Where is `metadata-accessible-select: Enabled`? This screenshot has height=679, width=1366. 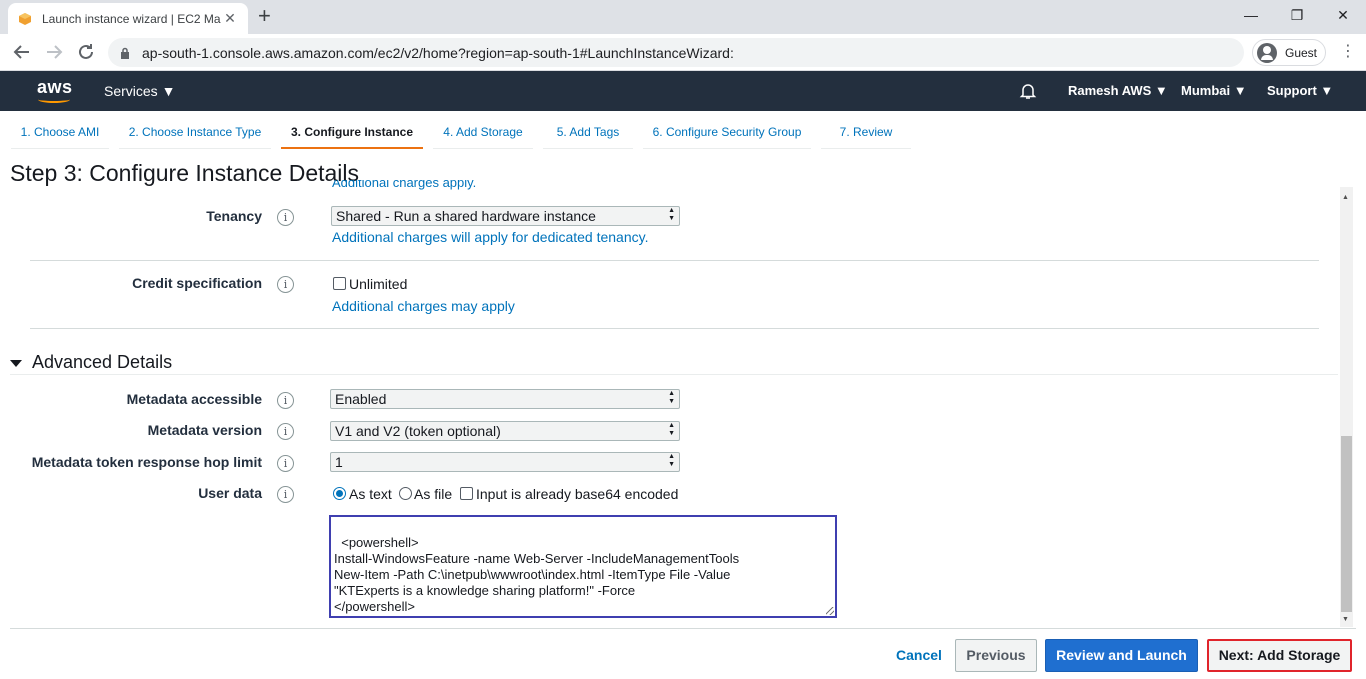 metadata-accessible-select: Enabled is located at coordinates (505, 399).